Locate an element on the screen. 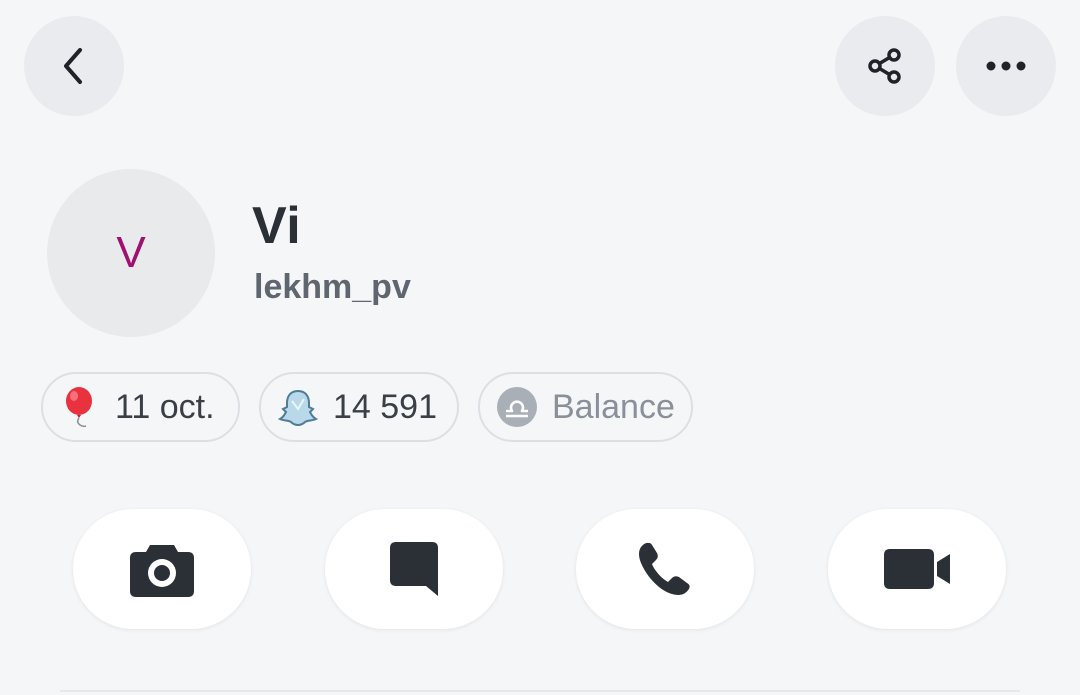 This screenshot has width=1080, height=695. username: lekhm_pv is located at coordinates (332, 287).